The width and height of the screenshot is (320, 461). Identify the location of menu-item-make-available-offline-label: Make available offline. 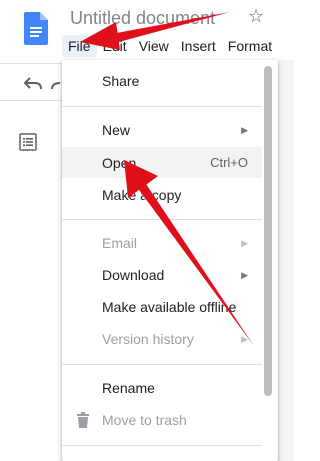
(169, 307).